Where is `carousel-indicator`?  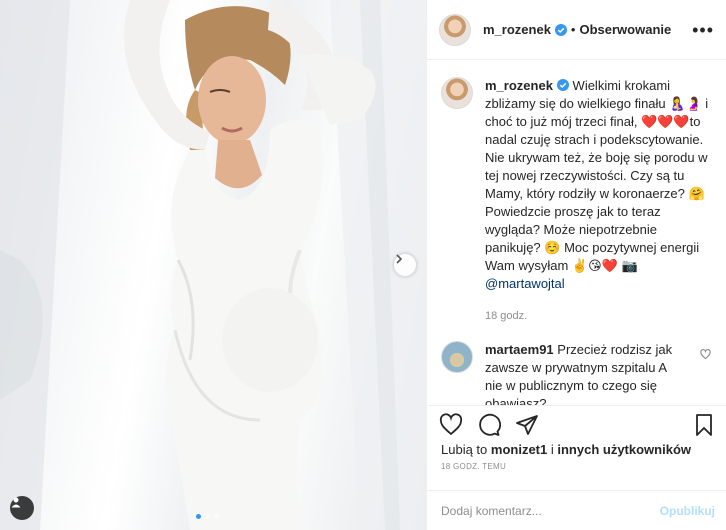
carousel-indicator is located at coordinates (207, 516).